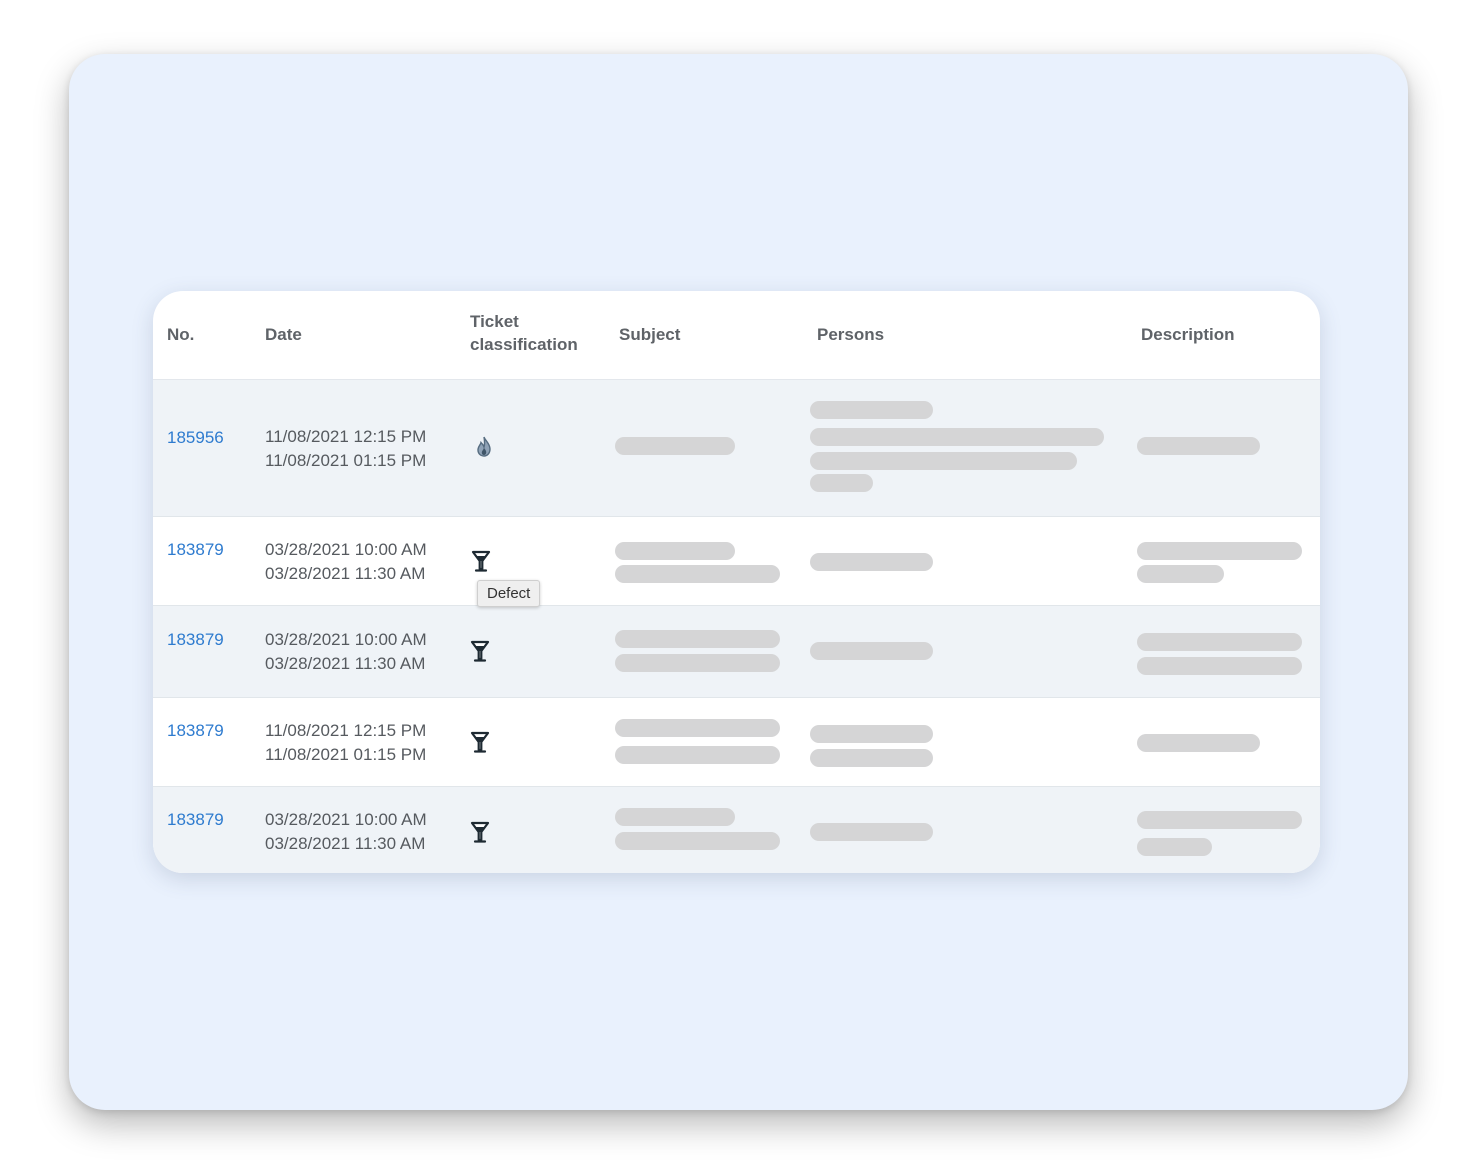 This screenshot has height=1167, width=1470. What do you see at coordinates (524, 333) in the screenshot?
I see `header-classification: Ticket classification` at bounding box center [524, 333].